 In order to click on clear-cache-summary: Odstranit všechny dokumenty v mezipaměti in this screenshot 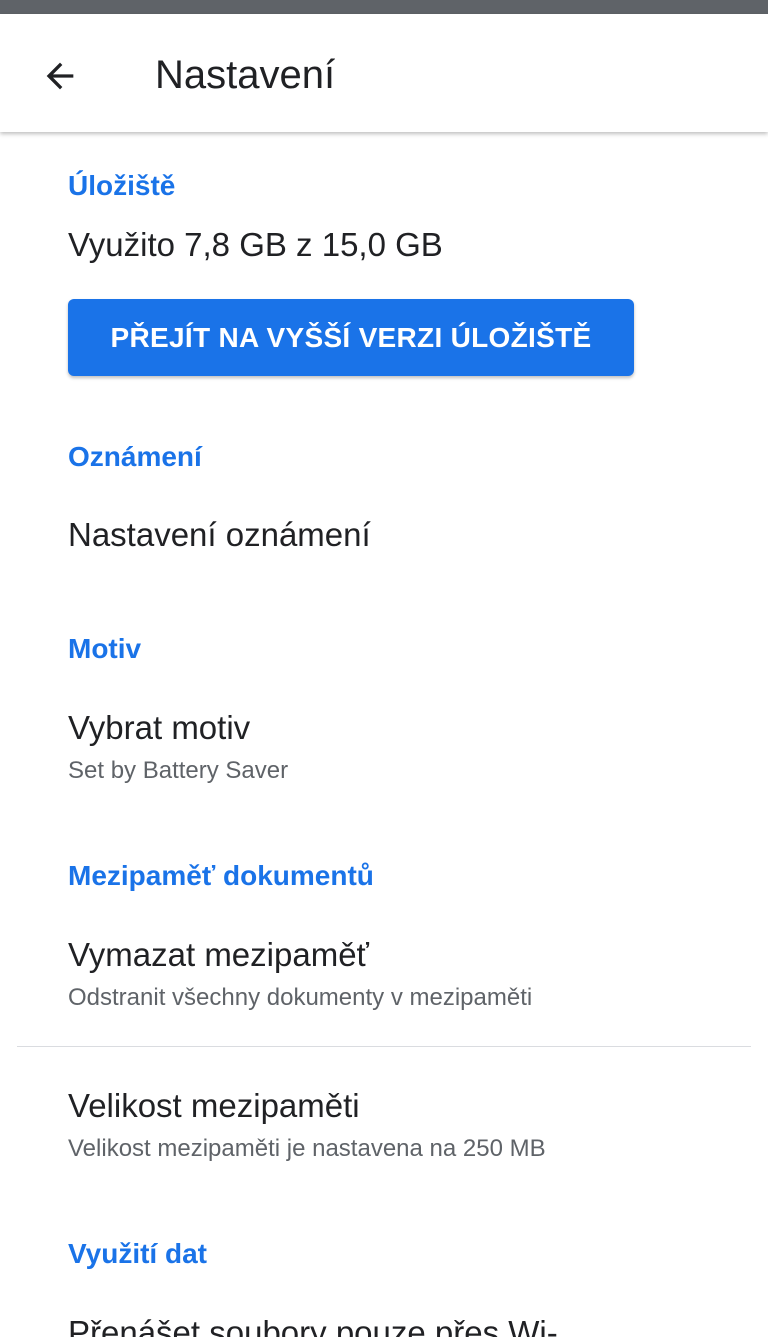, I will do `click(300, 997)`.